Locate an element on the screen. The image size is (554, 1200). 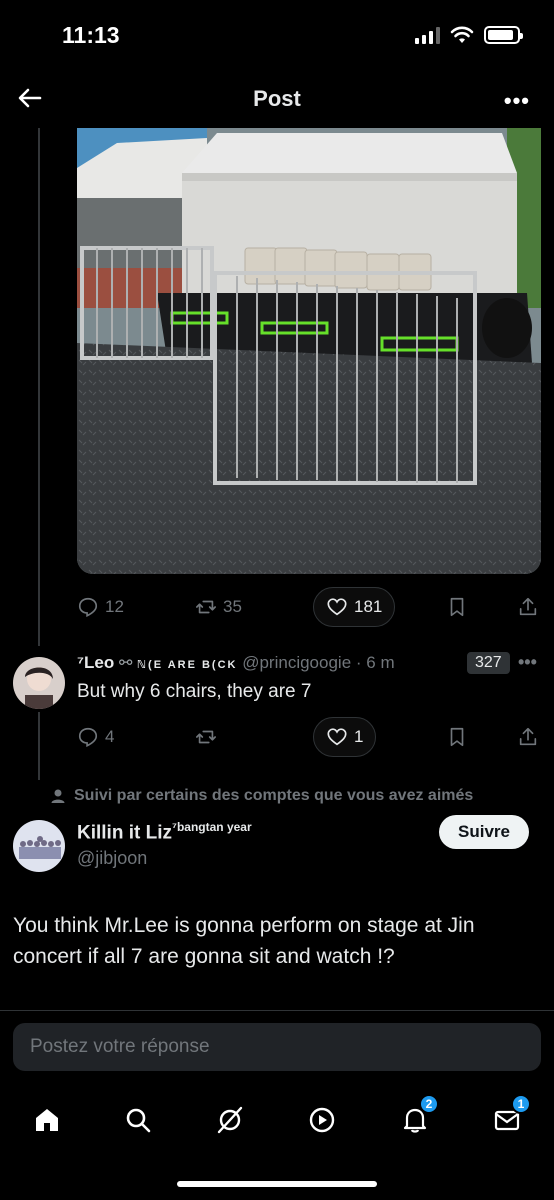
post-actions: 12 35 181 is located at coordinates (312, 607).